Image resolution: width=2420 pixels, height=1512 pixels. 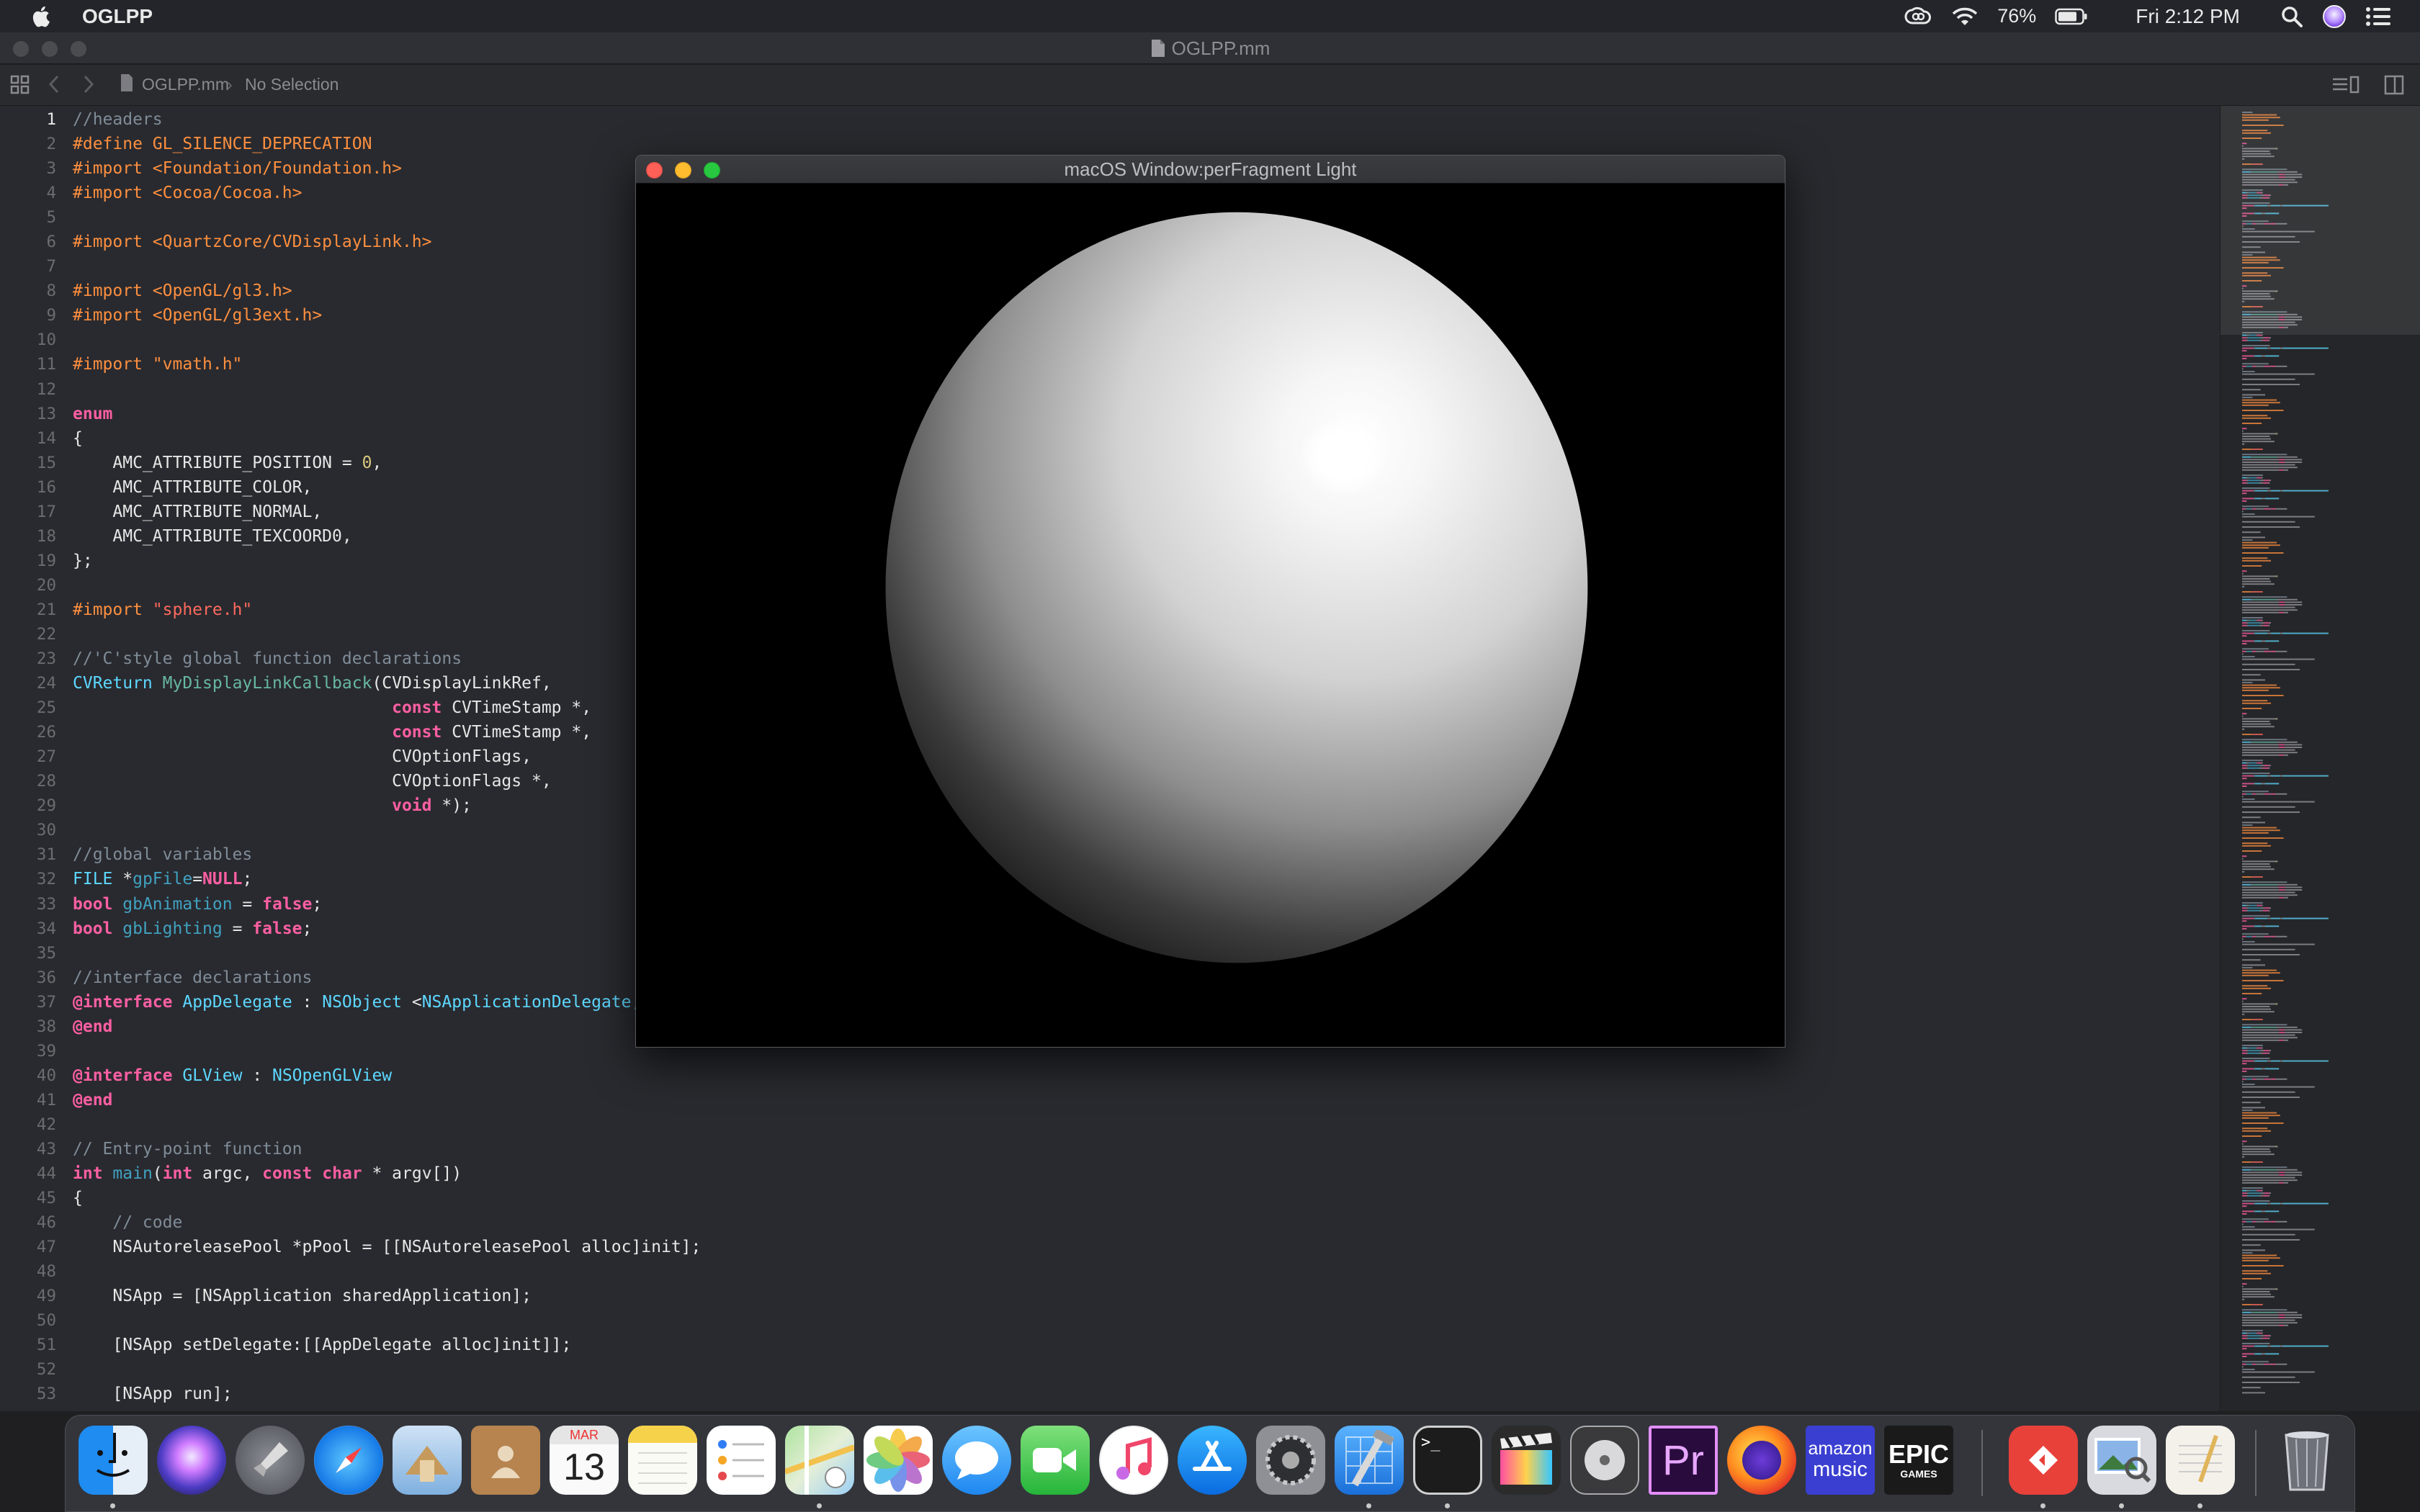 I want to click on code-line: {, so click(x=1135, y=1196).